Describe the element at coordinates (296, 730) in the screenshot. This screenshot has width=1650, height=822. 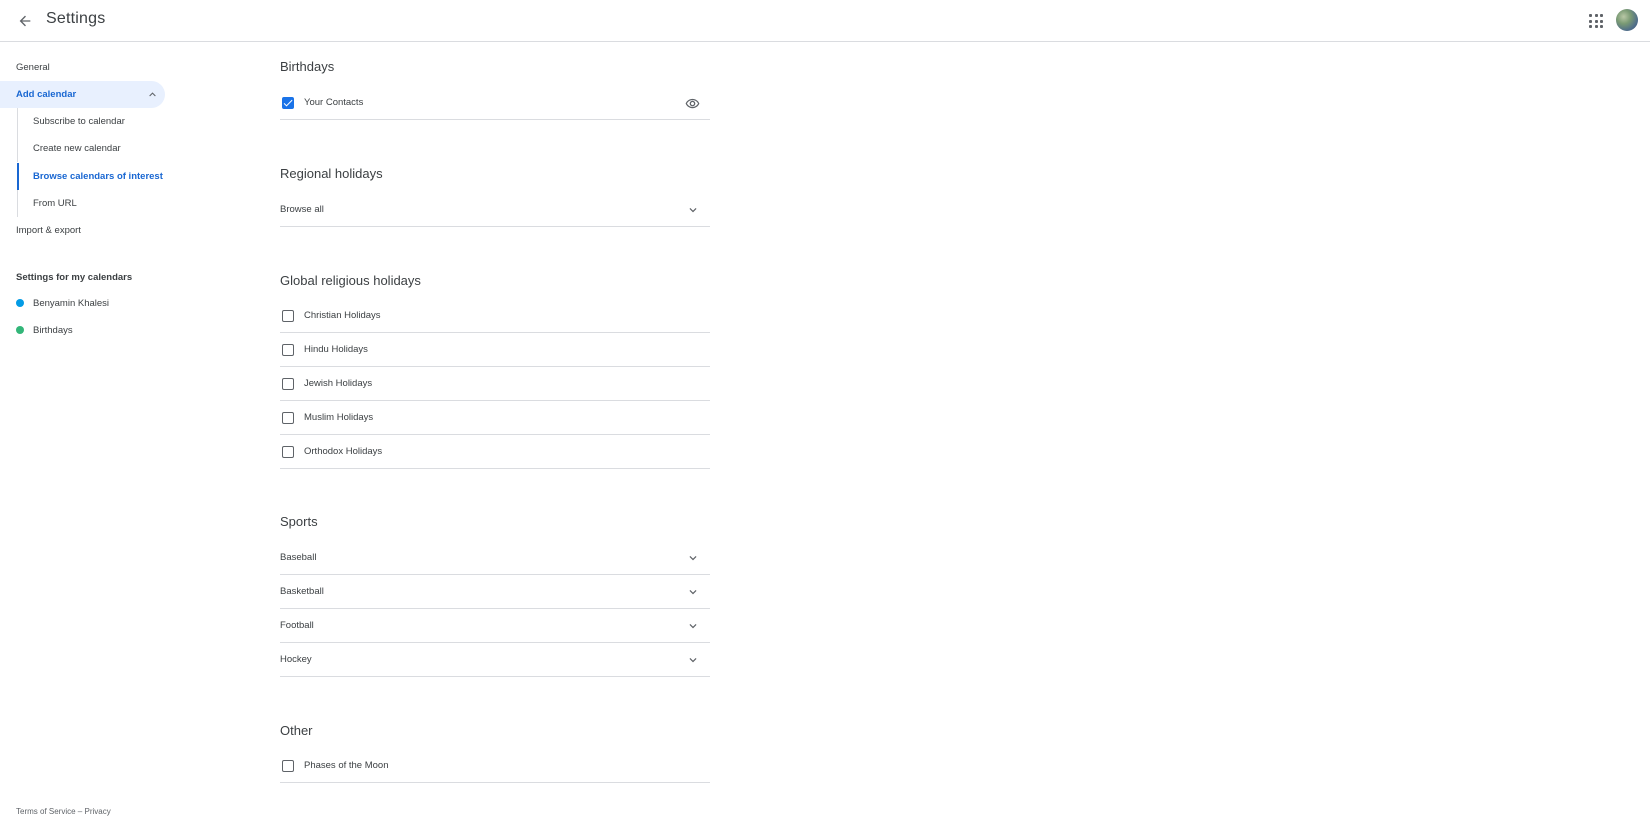
I see `section-title-other: Other` at that location.